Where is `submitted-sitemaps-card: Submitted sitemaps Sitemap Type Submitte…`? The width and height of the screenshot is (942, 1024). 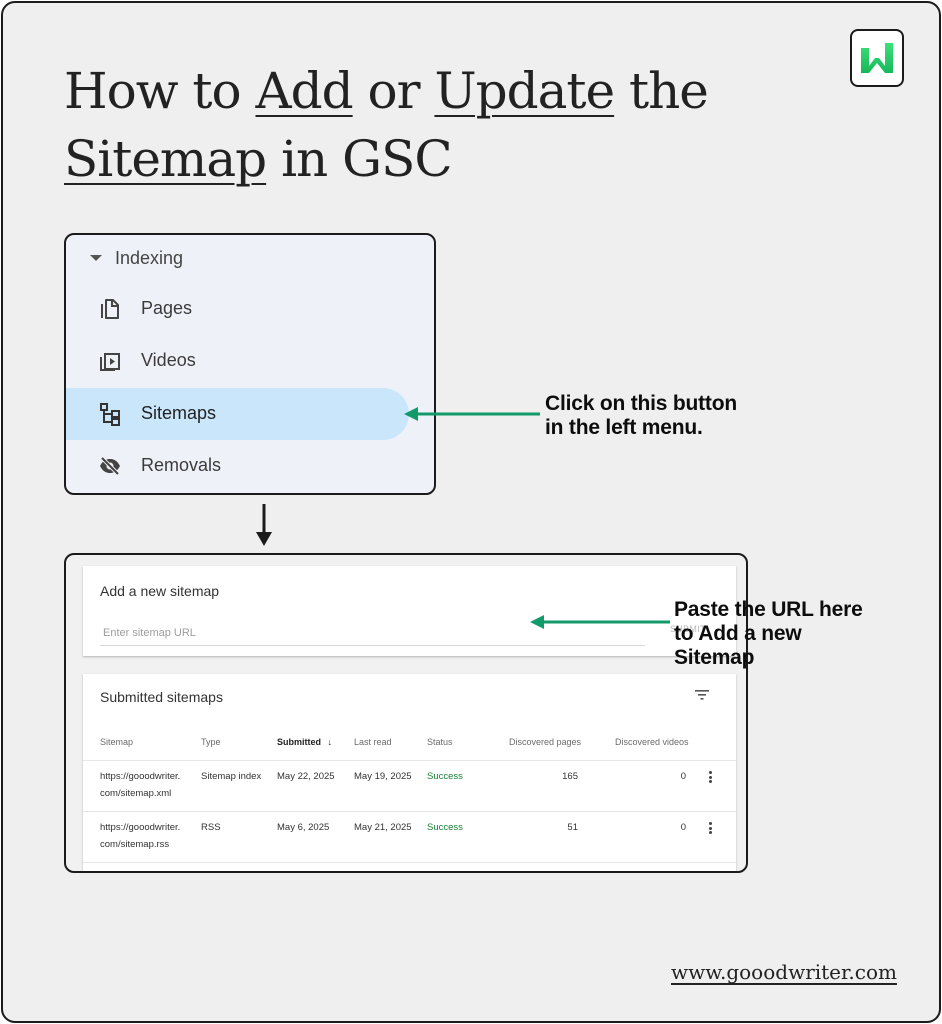
submitted-sitemaps-card: Submitted sitemaps Sitemap Type Submitte… is located at coordinates (409, 772).